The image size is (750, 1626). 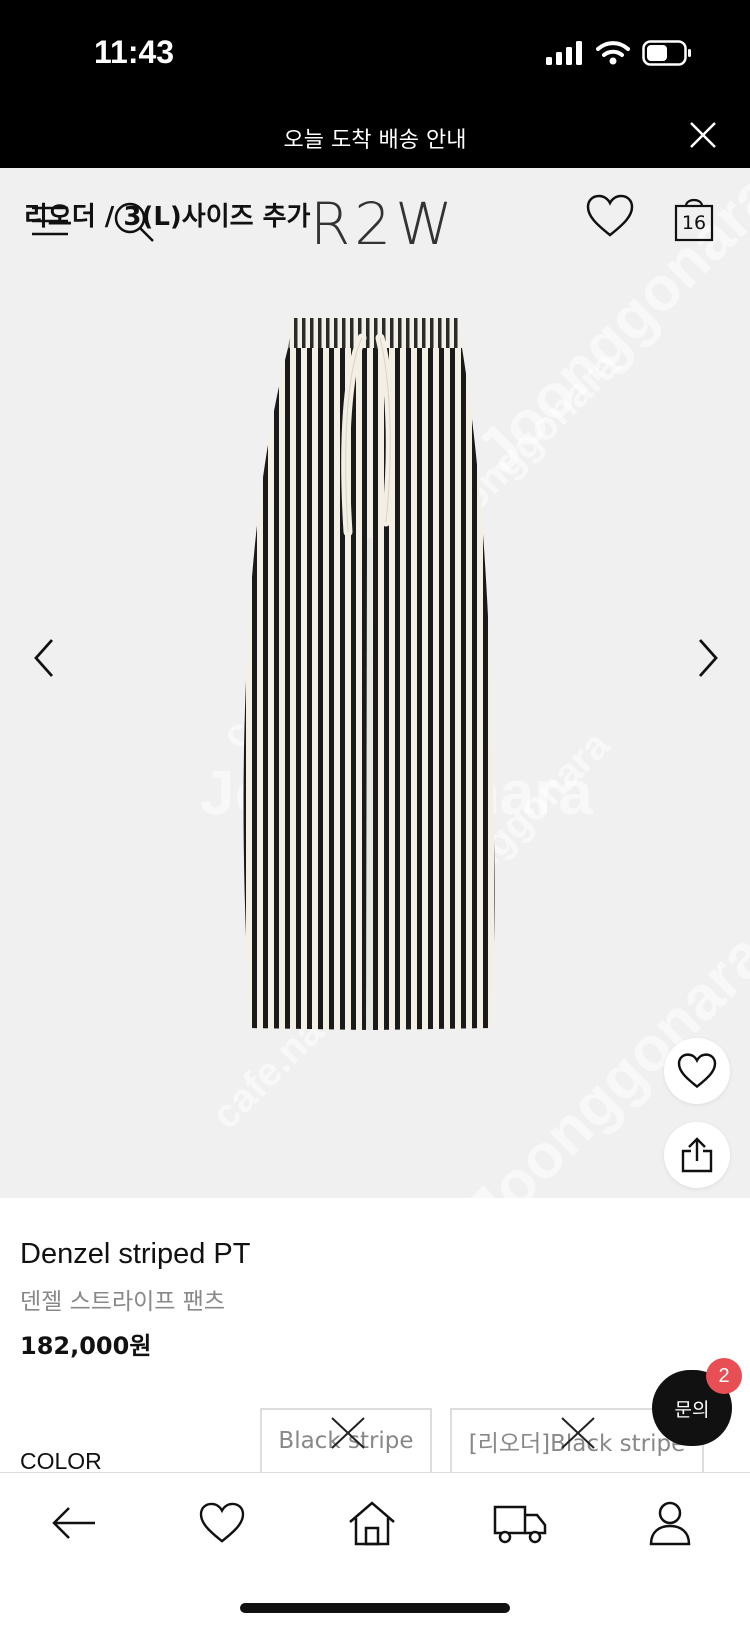 What do you see at coordinates (375, 84) in the screenshot?
I see `top-banner: 11:43 오늘 도착 배송 안내` at bounding box center [375, 84].